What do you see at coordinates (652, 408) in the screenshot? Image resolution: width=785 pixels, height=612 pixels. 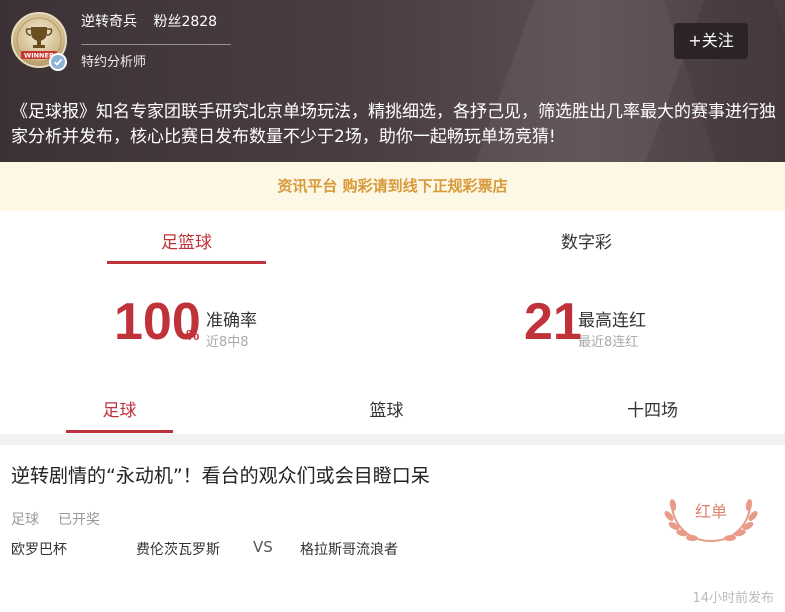 I see `tab-14-matches: 十四场` at bounding box center [652, 408].